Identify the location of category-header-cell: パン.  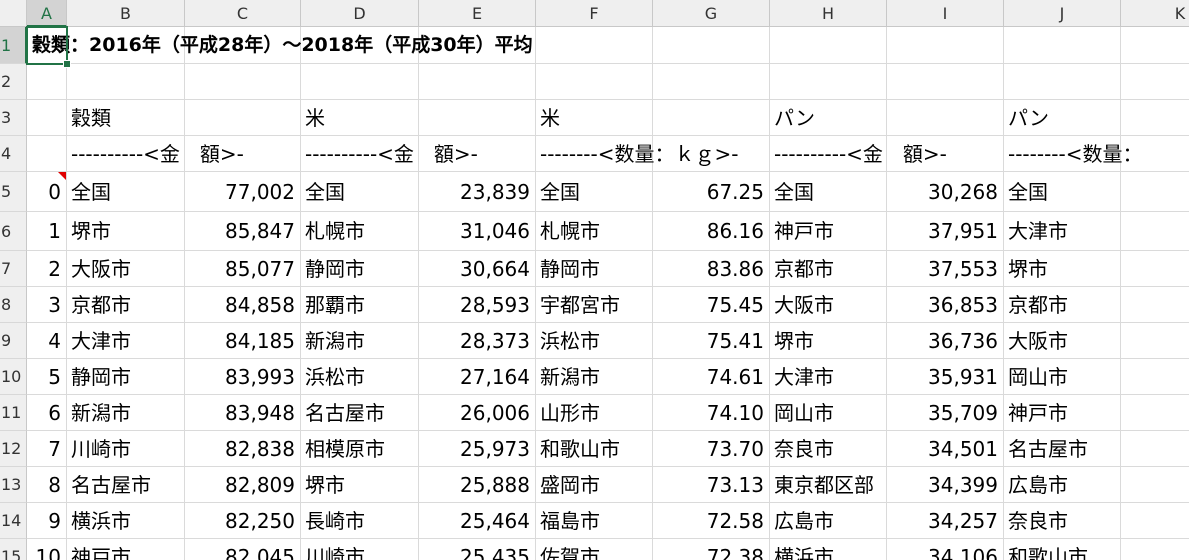
(1062, 118).